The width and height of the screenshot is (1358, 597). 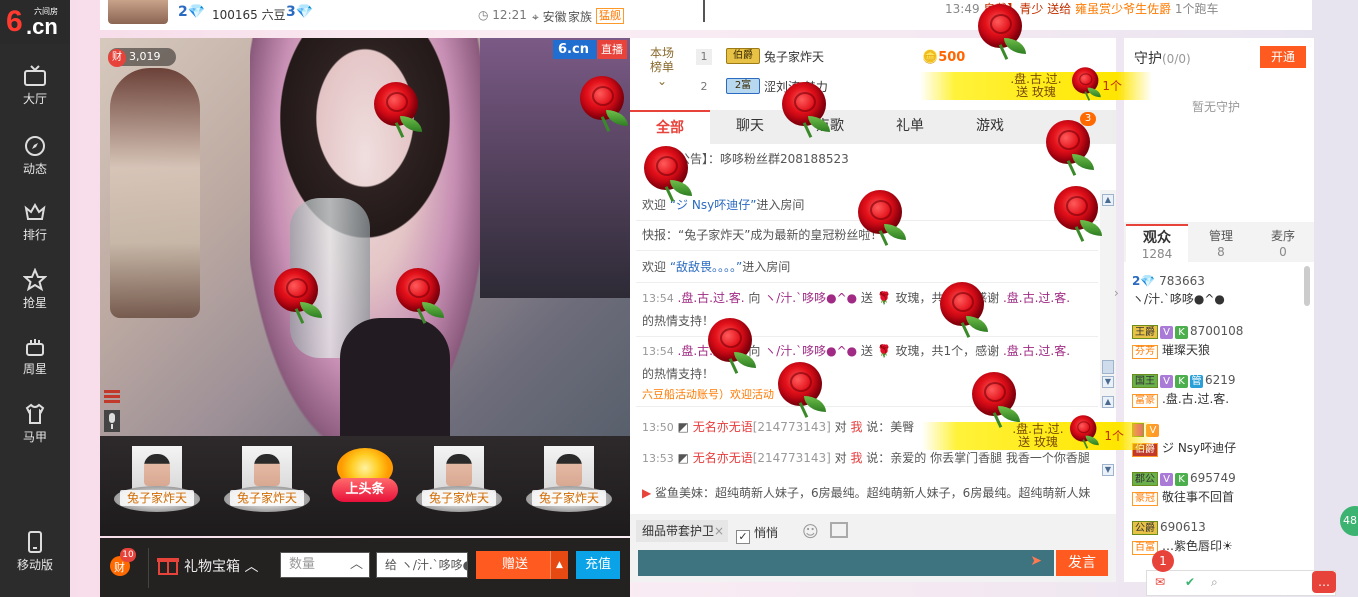 What do you see at coordinates (1190, 582) in the screenshot?
I see `check-icon: ✔` at bounding box center [1190, 582].